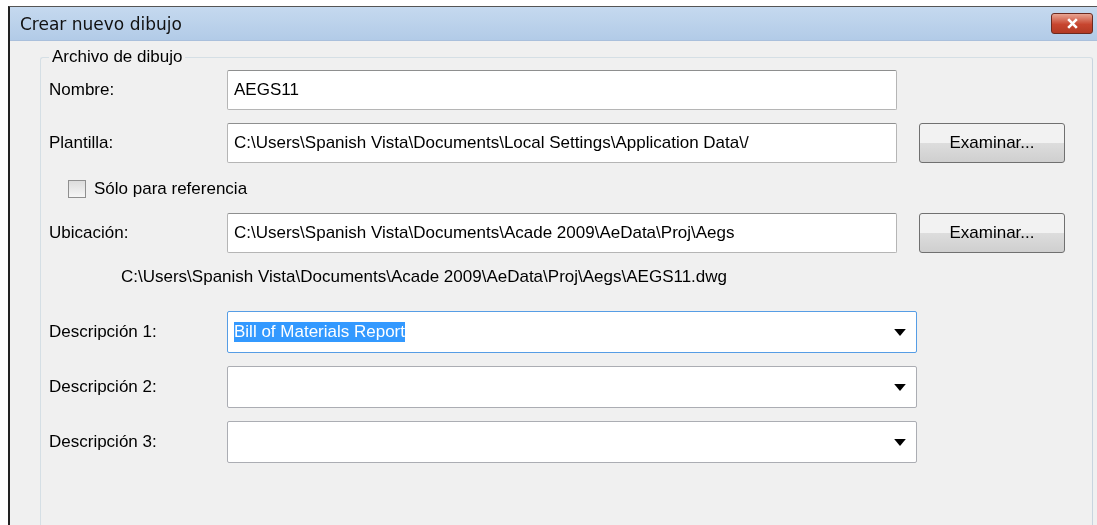 The height and width of the screenshot is (525, 1097). I want to click on input-field: AEGS11, so click(562, 90).